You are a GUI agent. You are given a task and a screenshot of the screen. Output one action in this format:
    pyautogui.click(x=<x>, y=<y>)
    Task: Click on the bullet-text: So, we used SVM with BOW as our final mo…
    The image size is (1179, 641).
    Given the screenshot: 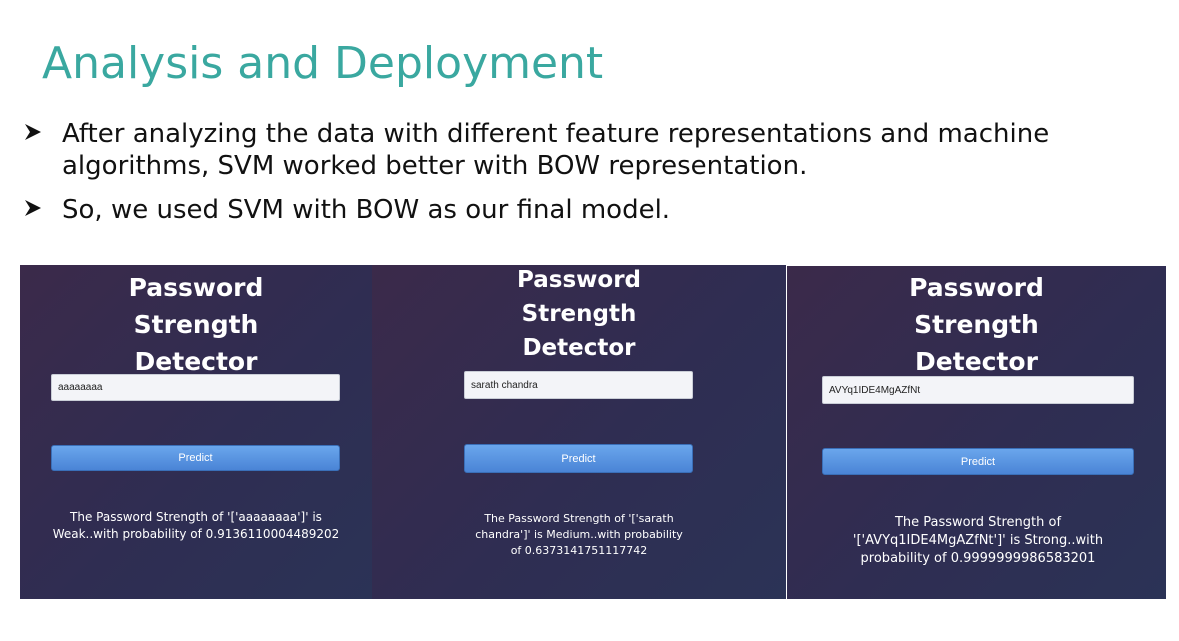 What is the action you would take?
    pyautogui.click(x=366, y=210)
    